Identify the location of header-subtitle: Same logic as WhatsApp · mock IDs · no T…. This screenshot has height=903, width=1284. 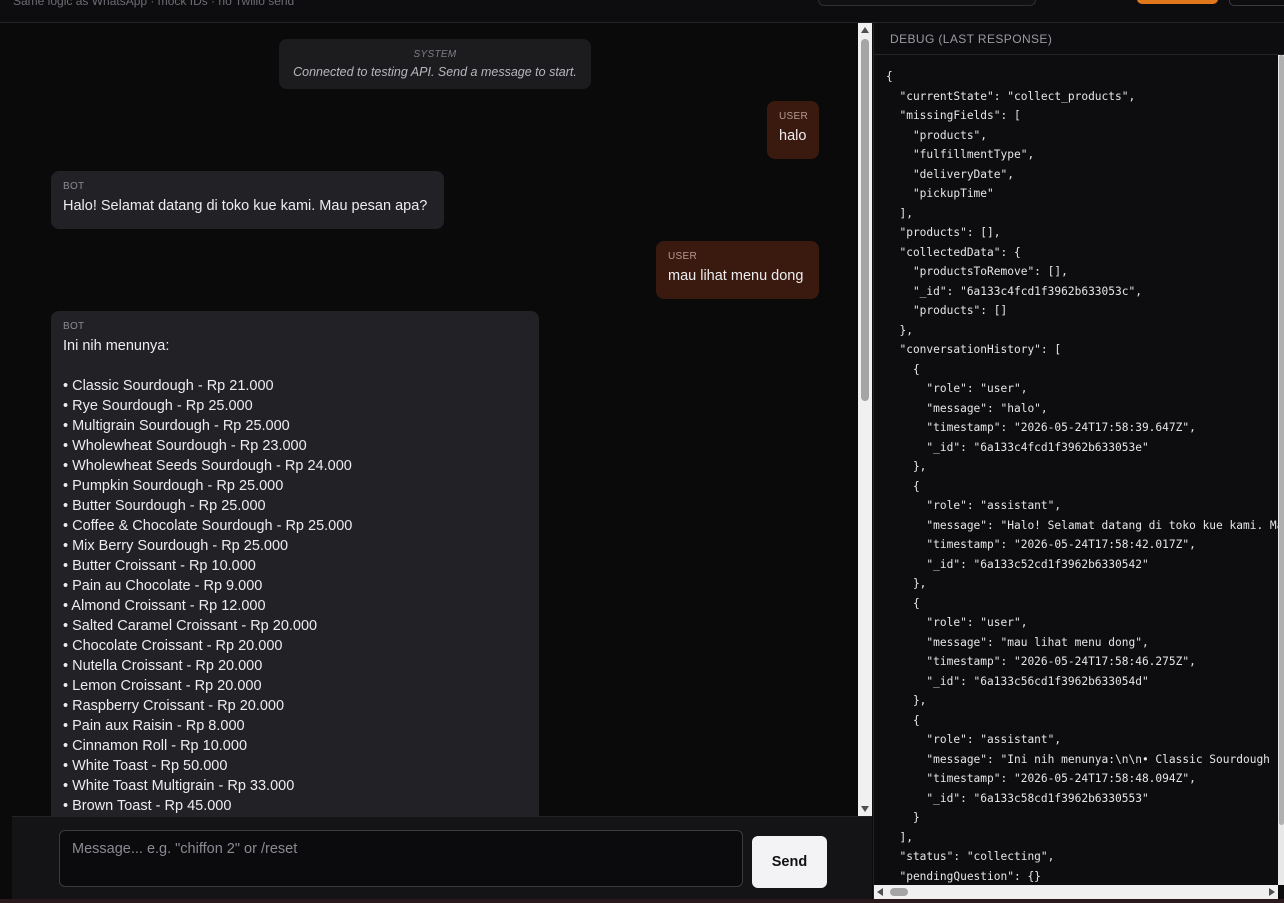
(154, 4).